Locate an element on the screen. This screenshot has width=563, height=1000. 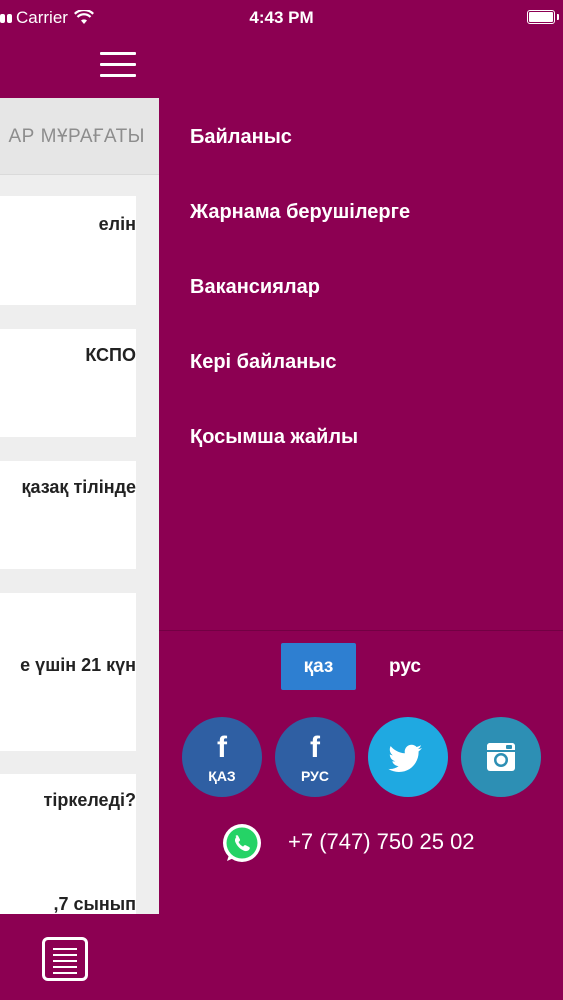
menu-item-contact: Байланыс is located at coordinates (241, 137).